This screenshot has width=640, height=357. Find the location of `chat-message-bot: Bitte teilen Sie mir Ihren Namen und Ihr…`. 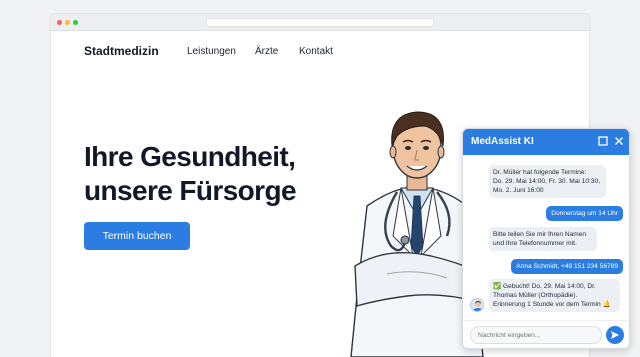

chat-message-bot: Bitte teilen Sie mir Ihren Namen und Ihr… is located at coordinates (543, 239).